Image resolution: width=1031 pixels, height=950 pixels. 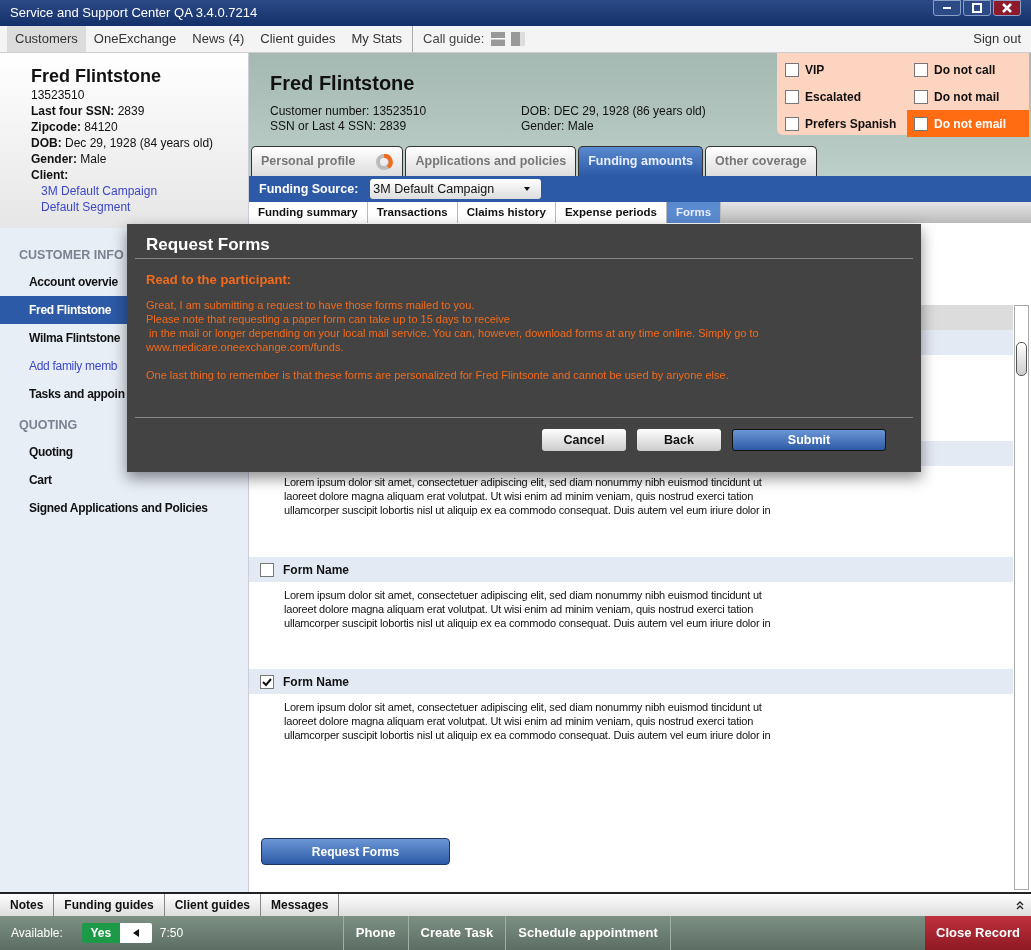 I want to click on minimize-icon, so click(x=947, y=8).